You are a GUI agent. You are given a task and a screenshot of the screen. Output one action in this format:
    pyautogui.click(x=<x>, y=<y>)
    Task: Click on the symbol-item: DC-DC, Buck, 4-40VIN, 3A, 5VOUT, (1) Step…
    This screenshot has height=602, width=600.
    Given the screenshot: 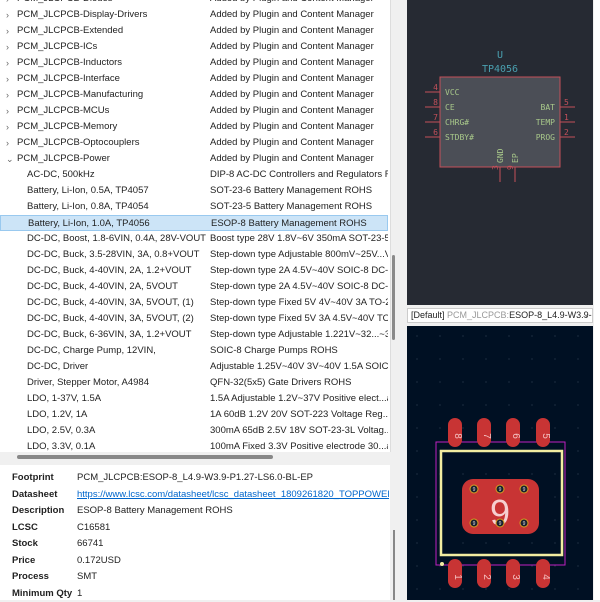 What is the action you would take?
    pyautogui.click(x=194, y=303)
    